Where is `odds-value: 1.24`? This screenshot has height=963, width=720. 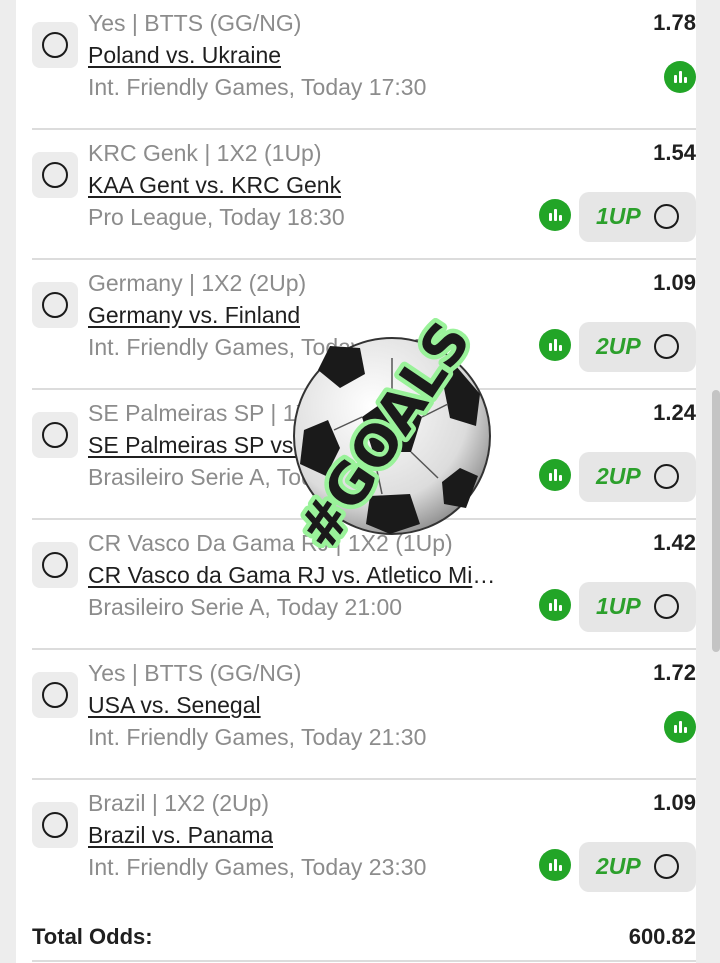
odds-value: 1.24 is located at coordinates (674, 412).